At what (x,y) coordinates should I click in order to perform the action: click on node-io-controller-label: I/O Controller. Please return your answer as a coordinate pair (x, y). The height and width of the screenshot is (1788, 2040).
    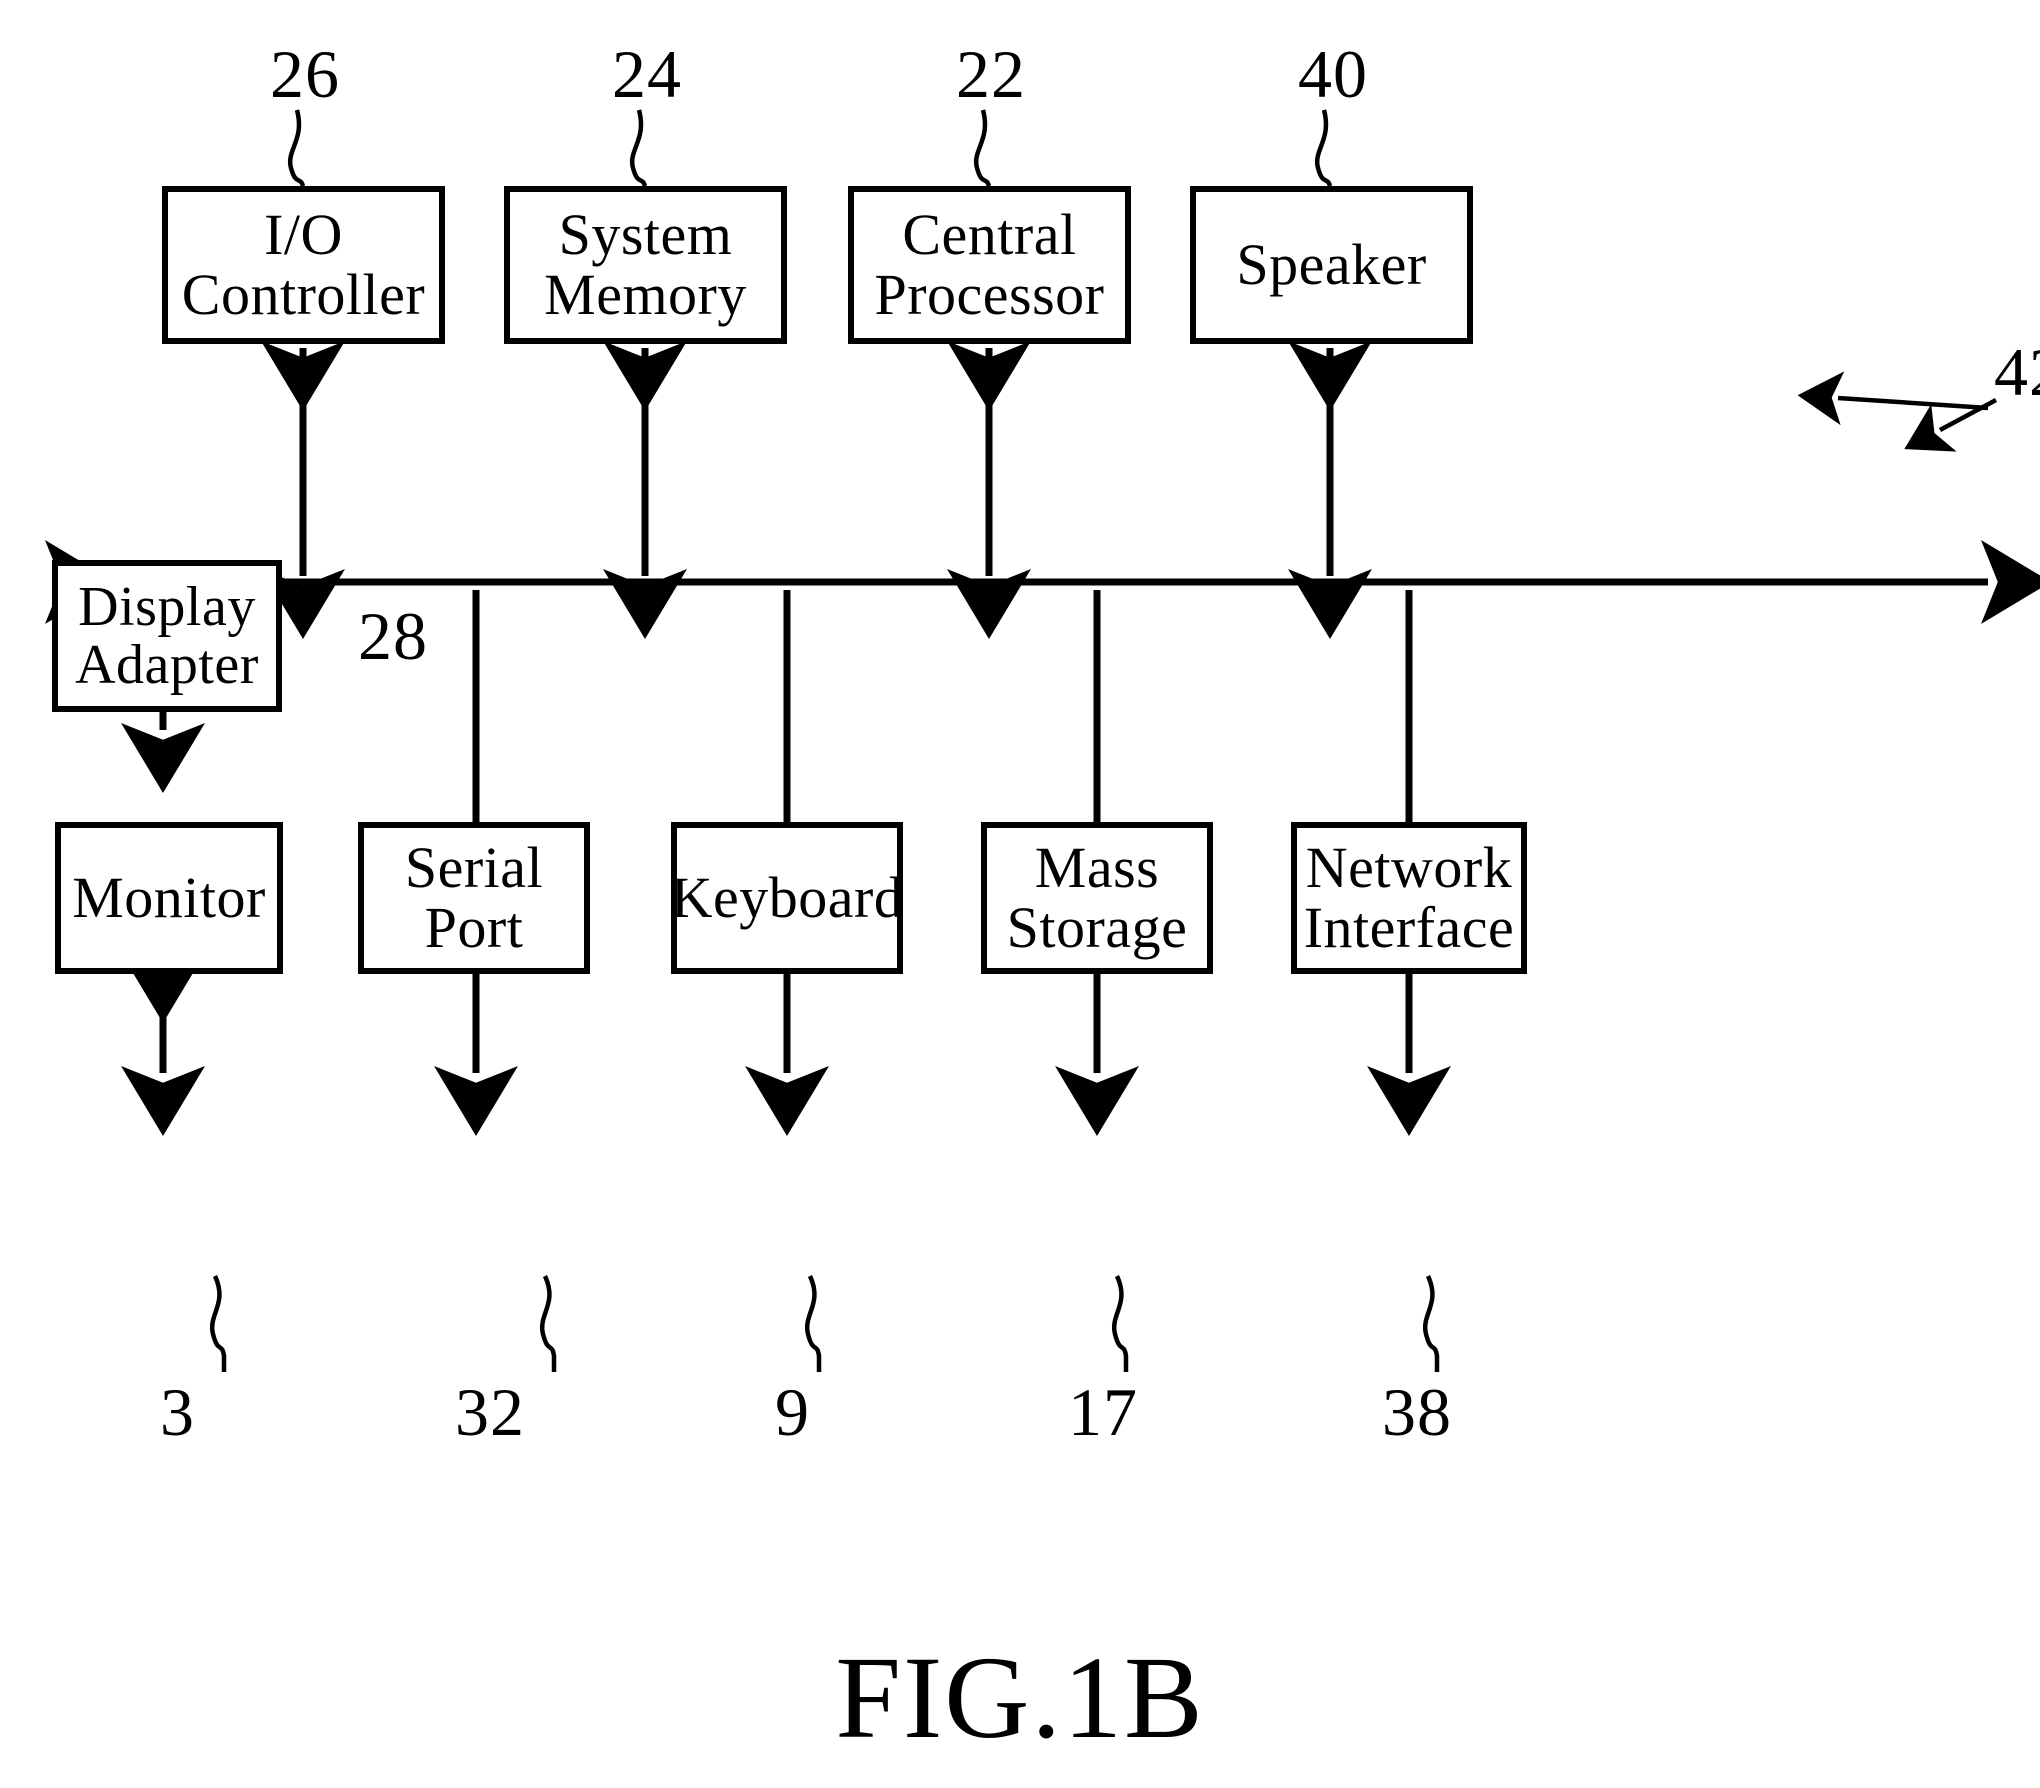
    Looking at the image, I should click on (303, 264).